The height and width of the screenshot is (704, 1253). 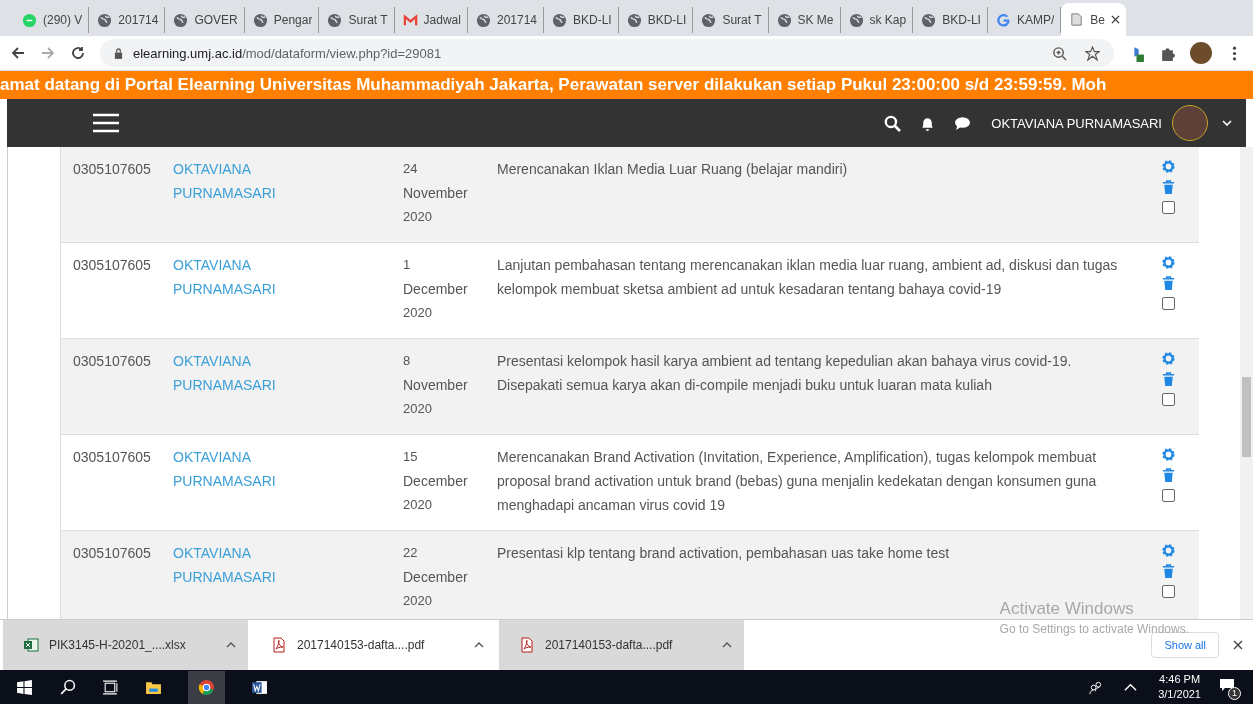 I want to click on browser-tab: Jadwal, so click(x=431, y=20).